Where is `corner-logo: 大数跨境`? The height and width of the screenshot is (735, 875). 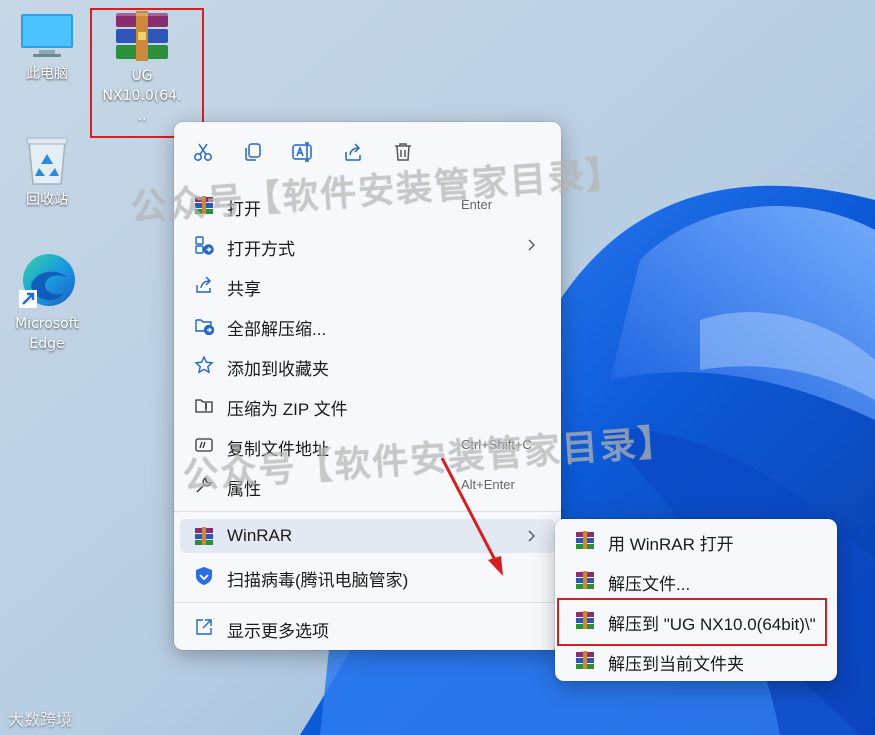 corner-logo: 大数跨境 is located at coordinates (40, 718).